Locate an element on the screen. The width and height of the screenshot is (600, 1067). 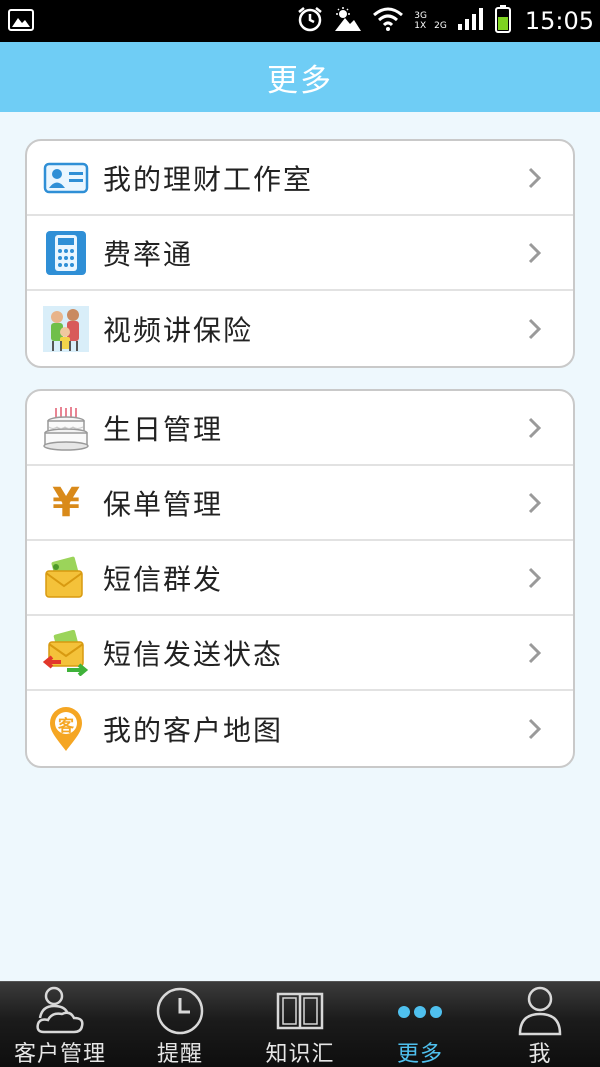
bottom-tab-bar: 客户管理 提醒 知识汇 更多 我 is located at coordinates (300, 1024).